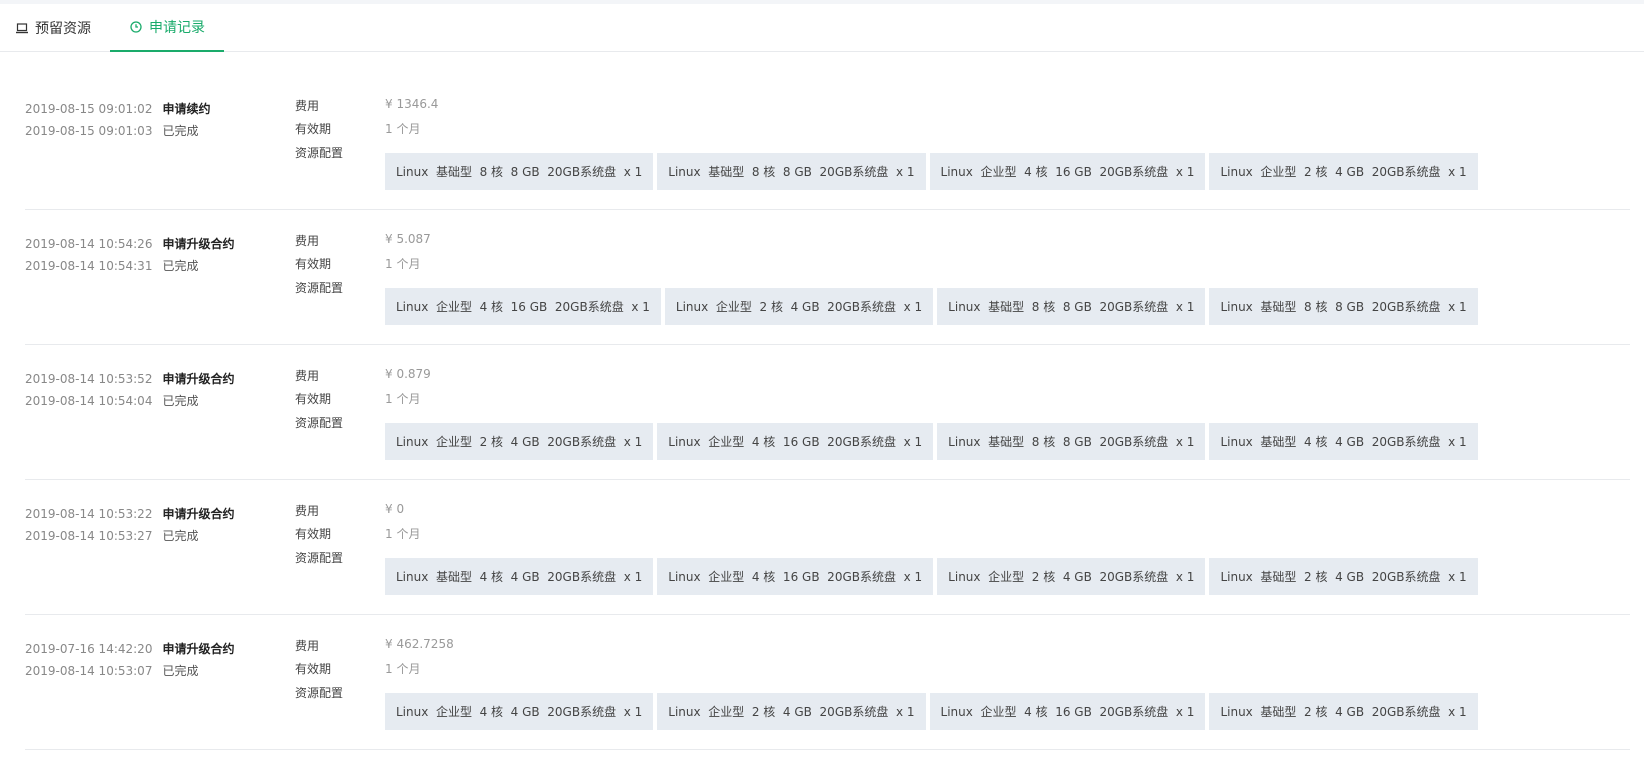 Image resolution: width=1644 pixels, height=759 pixels. Describe the element at coordinates (63, 29) in the screenshot. I see `tab-label: 预留资源` at that location.